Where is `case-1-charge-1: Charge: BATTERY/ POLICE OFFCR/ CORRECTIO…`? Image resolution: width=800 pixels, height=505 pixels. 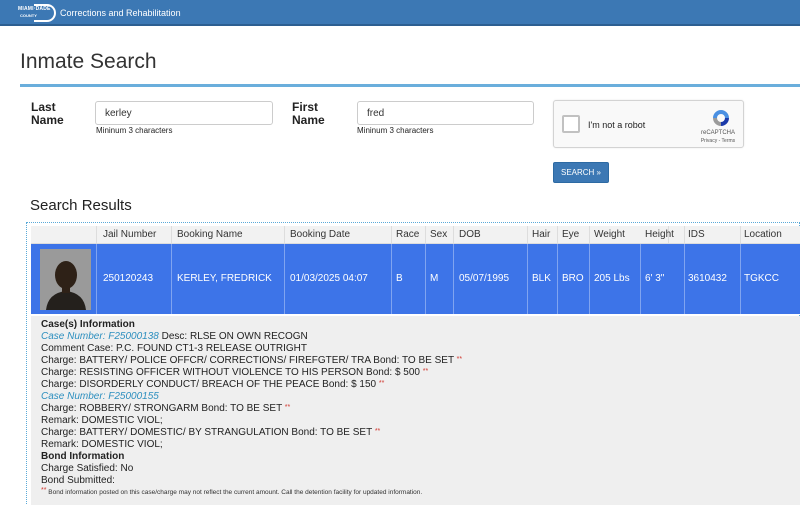 case-1-charge-1: Charge: BATTERY/ POLICE OFFCR/ CORRECTIO… is located at coordinates (251, 360).